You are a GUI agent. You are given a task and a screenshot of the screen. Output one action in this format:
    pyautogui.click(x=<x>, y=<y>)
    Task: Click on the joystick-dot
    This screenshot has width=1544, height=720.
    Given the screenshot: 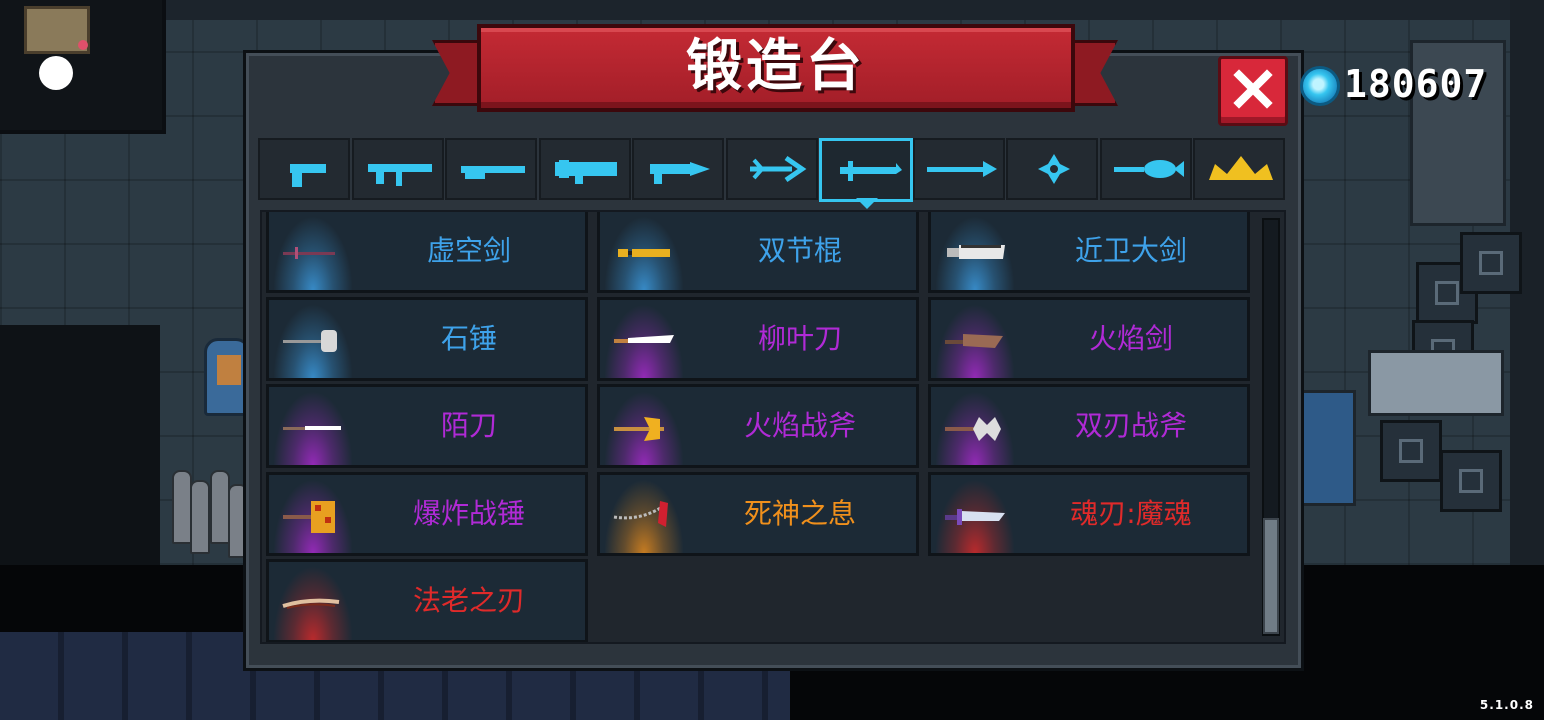 What is the action you would take?
    pyautogui.click(x=56, y=73)
    